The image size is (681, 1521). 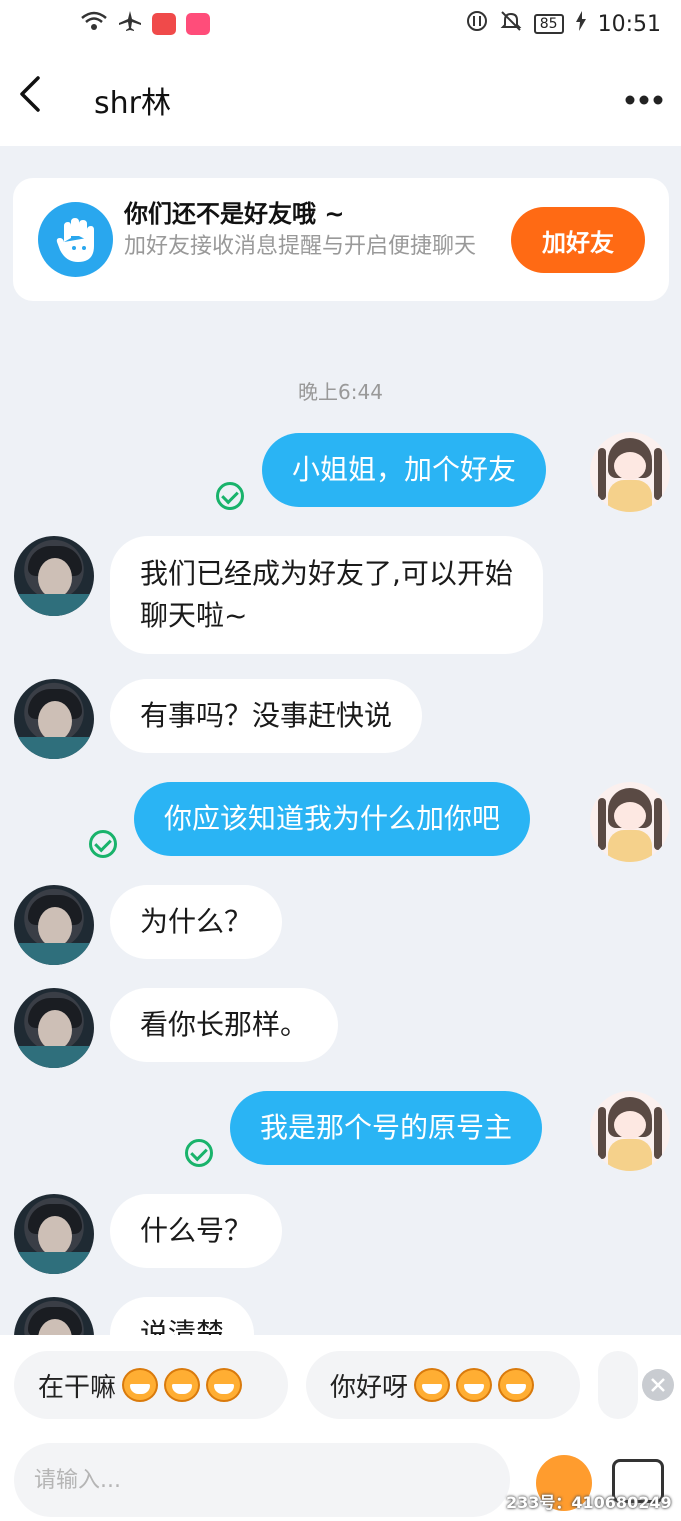 What do you see at coordinates (266, 716) in the screenshot?
I see `message-bubble: 有事吗？没事赶快说` at bounding box center [266, 716].